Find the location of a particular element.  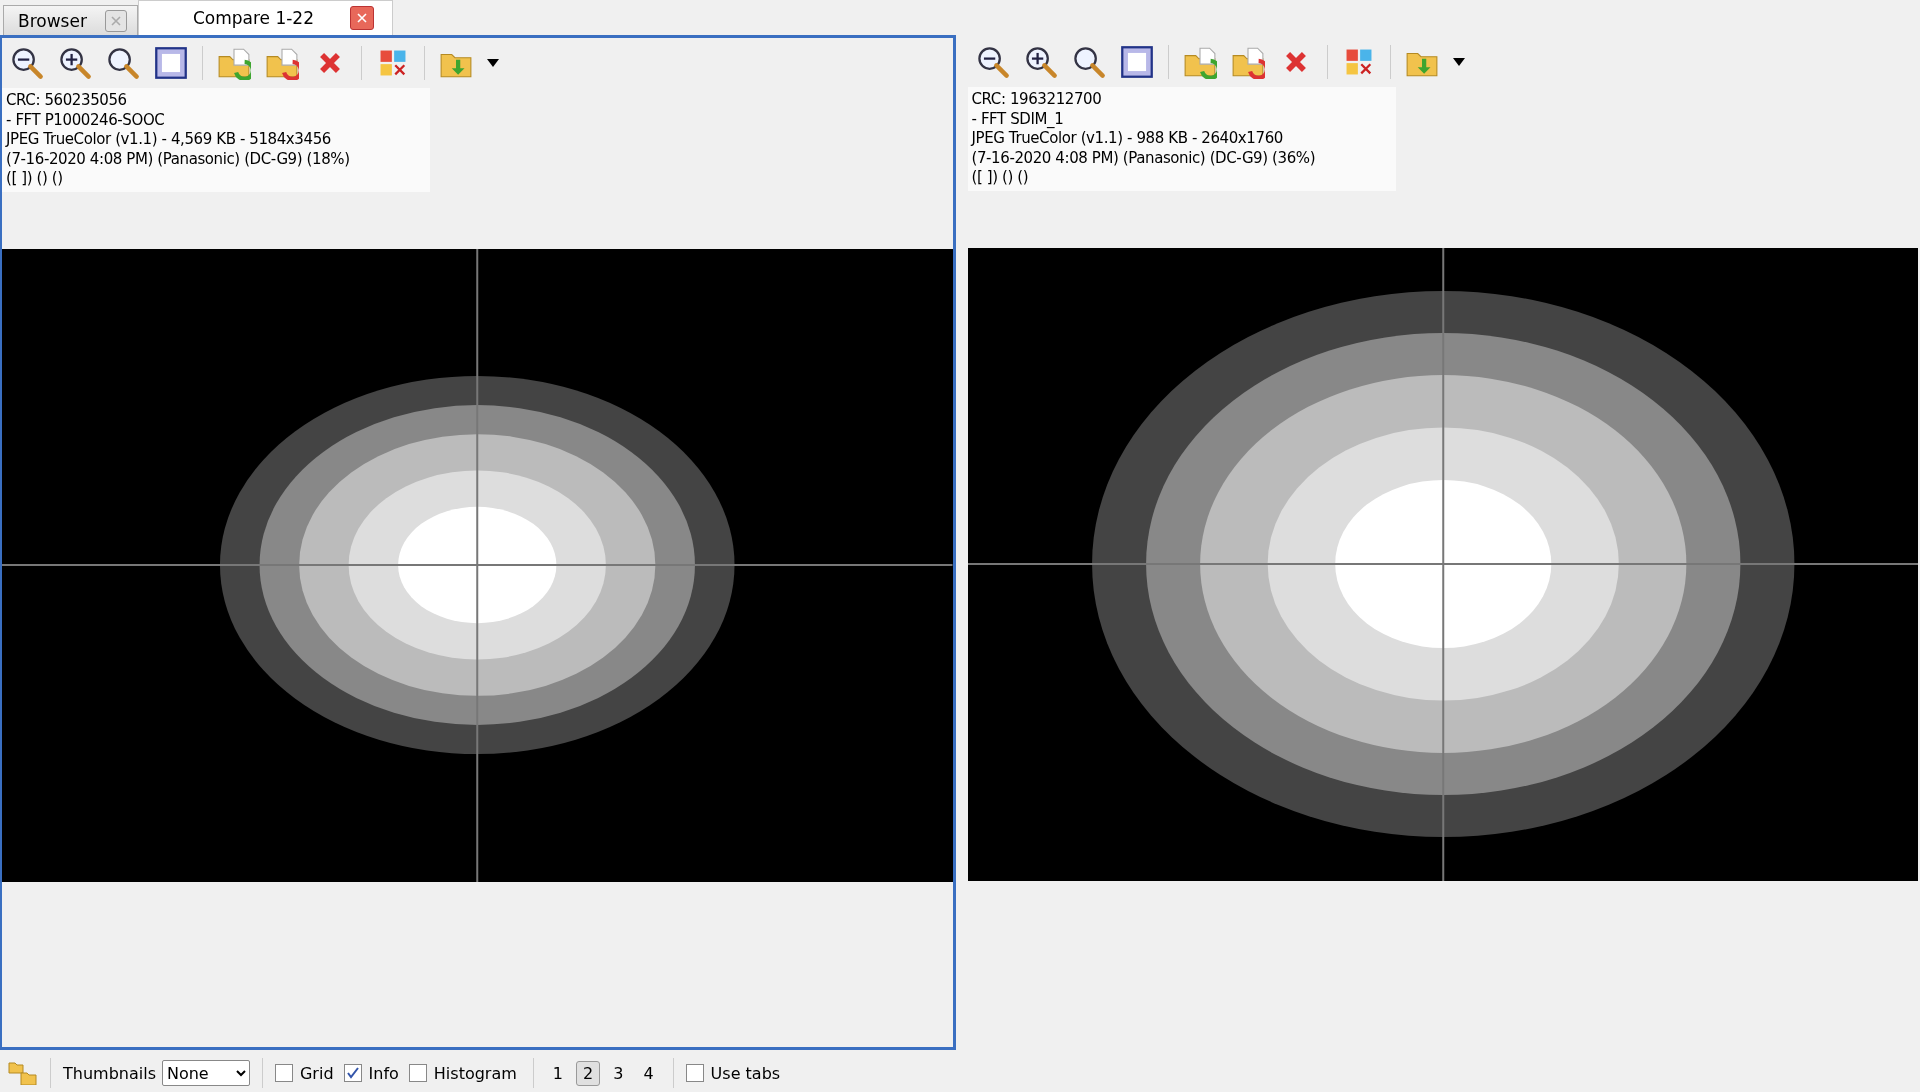

checkbox-label: Grid is located at coordinates (316, 1073).